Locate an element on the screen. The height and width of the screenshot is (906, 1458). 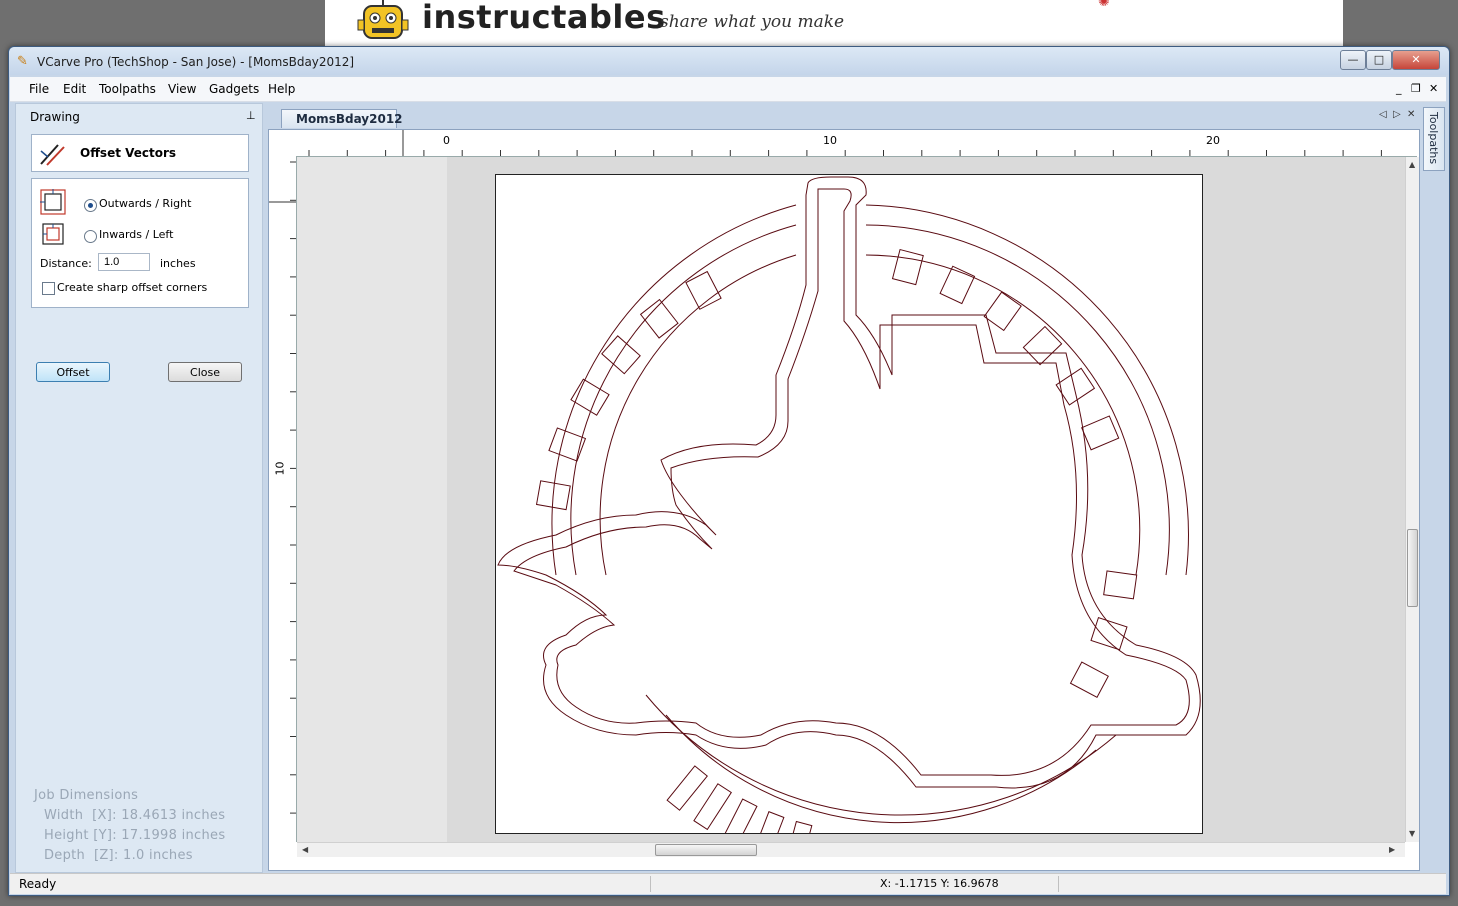
menu-view: View is located at coordinates (182, 89).